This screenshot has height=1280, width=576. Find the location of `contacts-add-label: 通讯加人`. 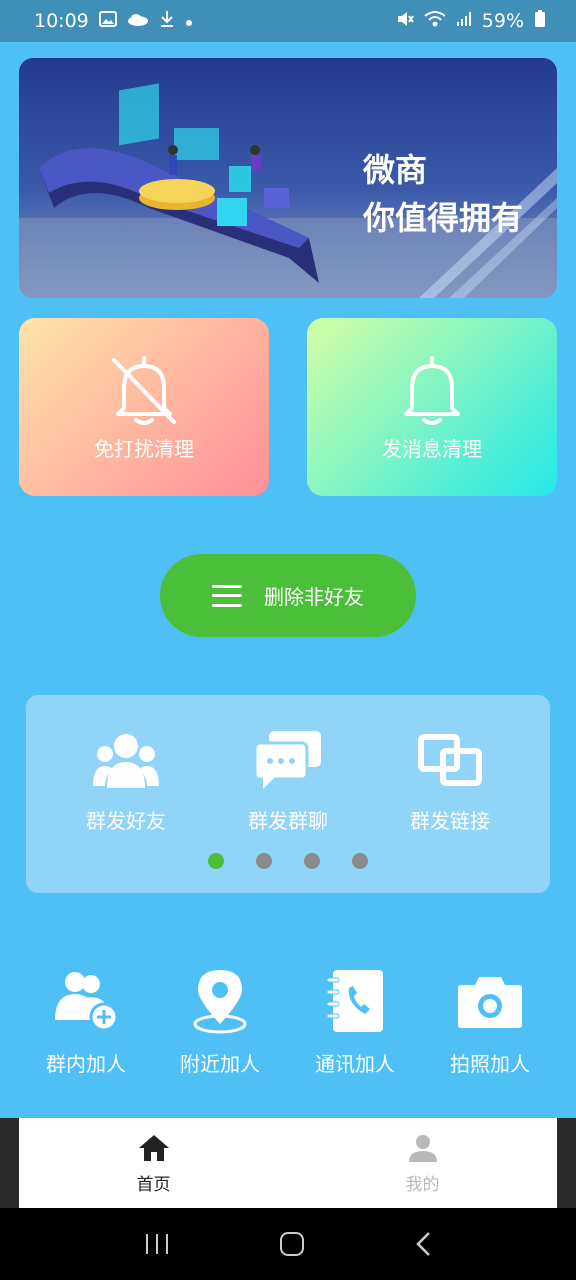

contacts-add-label: 通讯加人 is located at coordinates (355, 1064).